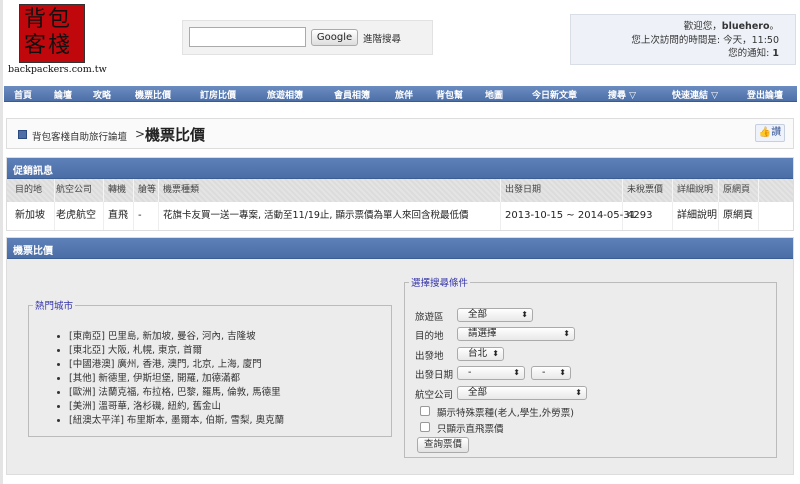  What do you see at coordinates (765, 94) in the screenshot?
I see `nav-logout: 登出論壇` at bounding box center [765, 94].